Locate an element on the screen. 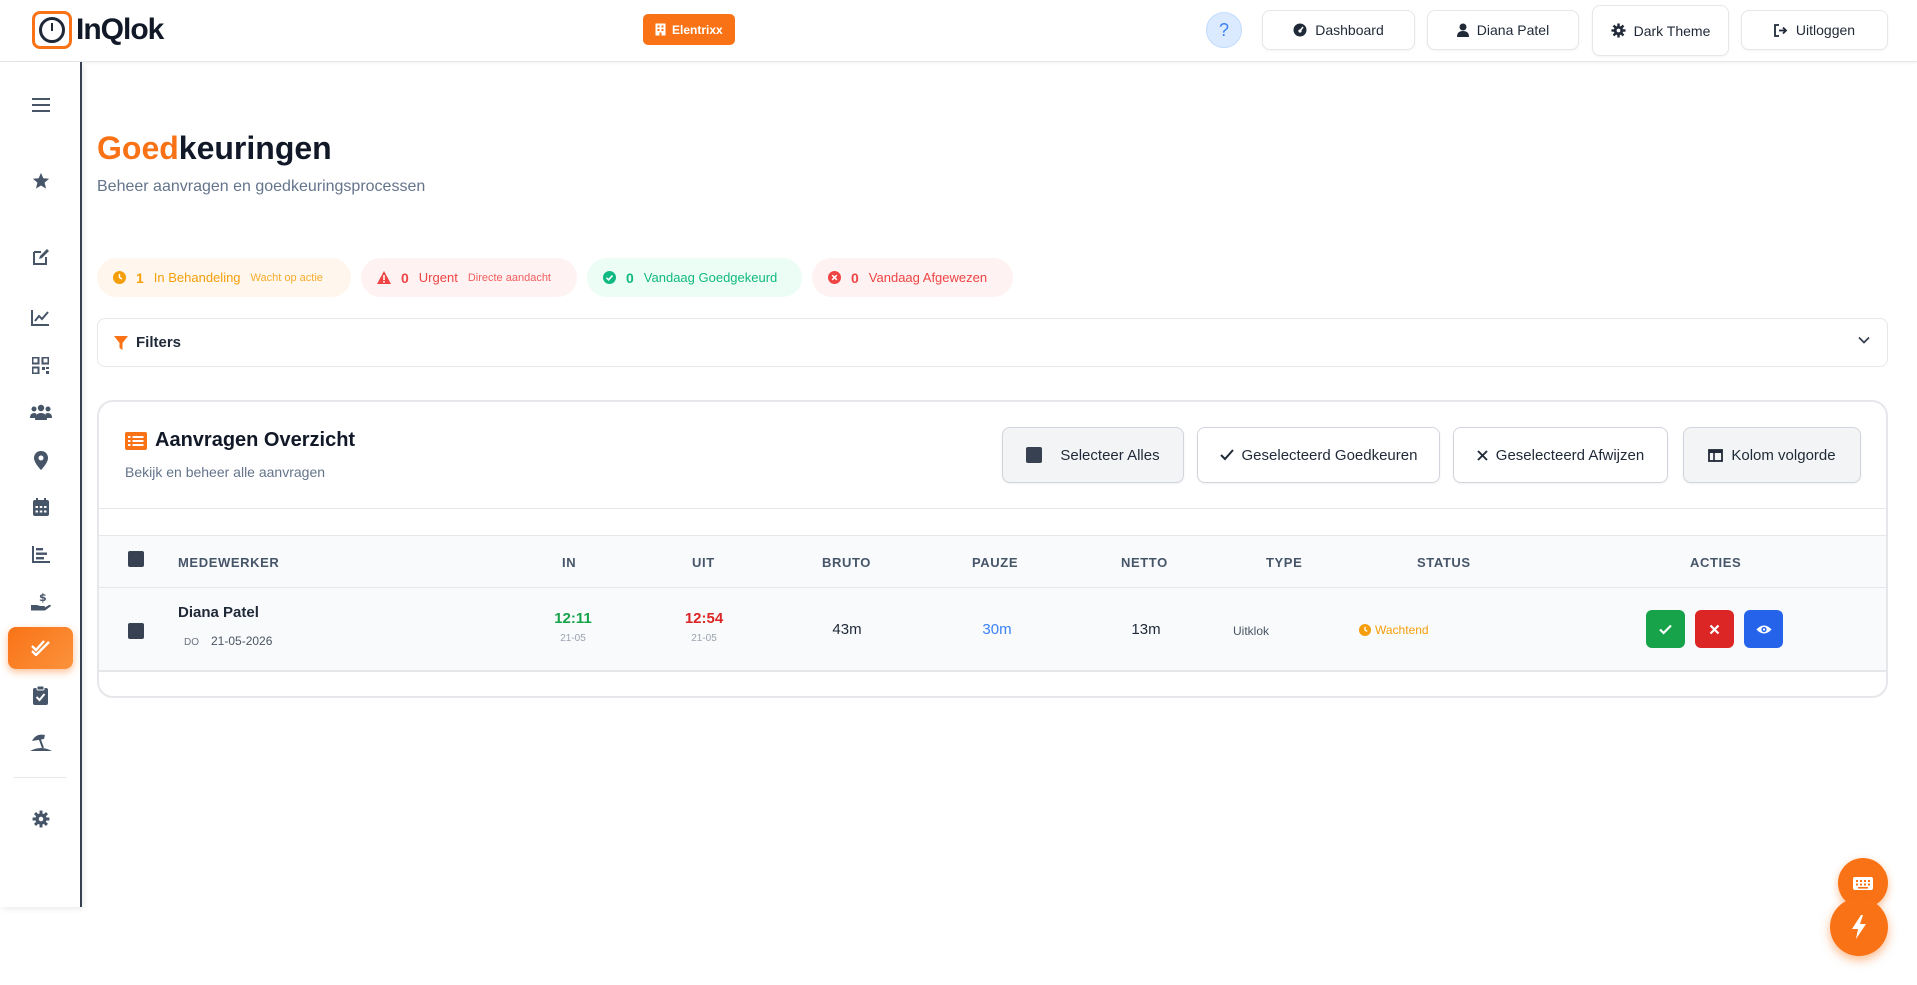 This screenshot has width=1917, height=985. sidebar-item-analytics is located at coordinates (40, 317).